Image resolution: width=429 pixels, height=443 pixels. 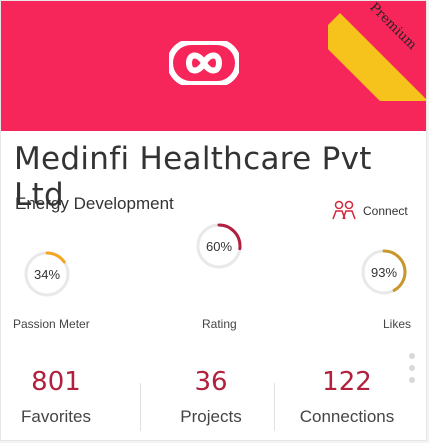 I want to click on connections-label: Connections, so click(x=347, y=416).